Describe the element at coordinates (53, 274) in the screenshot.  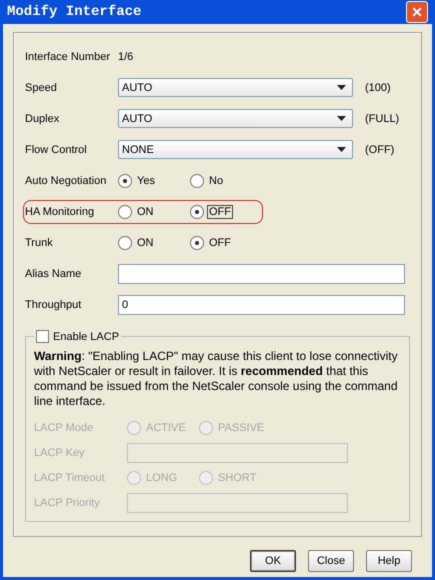
I see `field-label: Alias Name` at that location.